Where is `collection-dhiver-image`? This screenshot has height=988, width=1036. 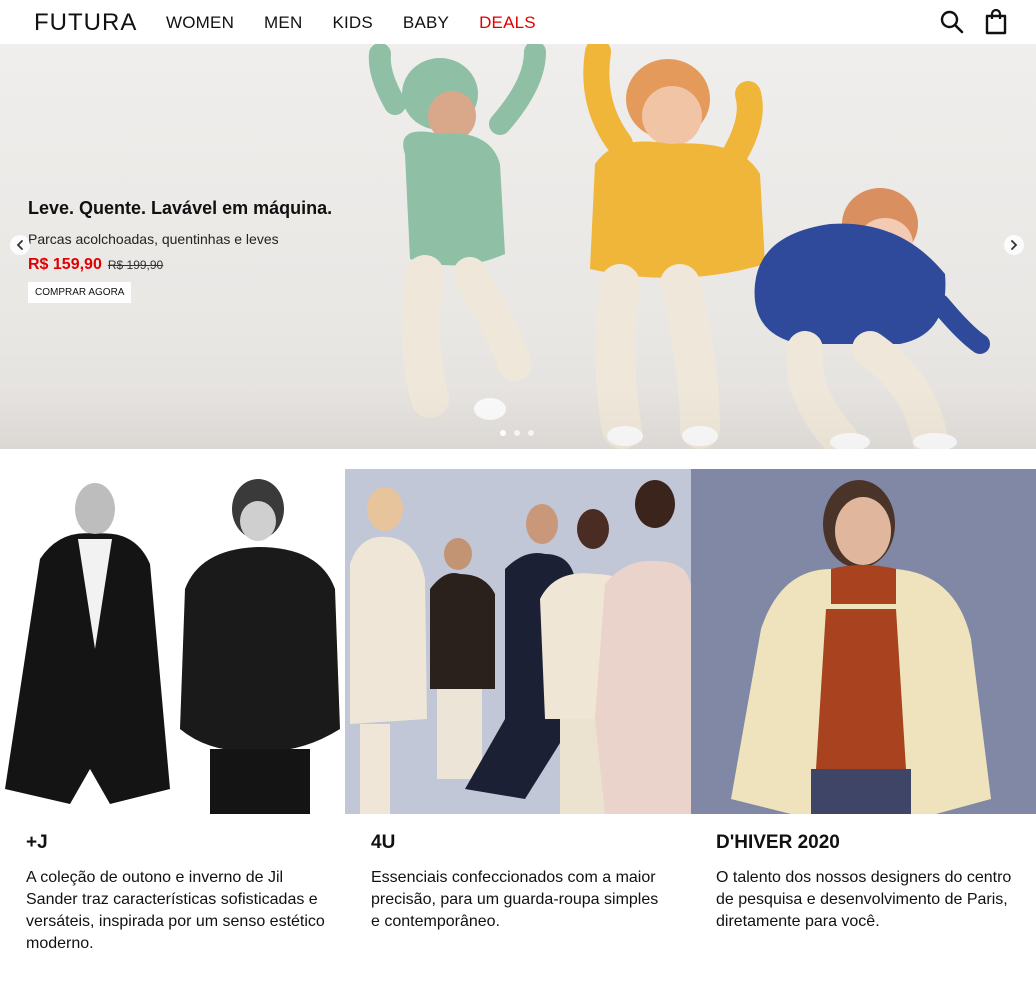 collection-dhiver-image is located at coordinates (863, 641).